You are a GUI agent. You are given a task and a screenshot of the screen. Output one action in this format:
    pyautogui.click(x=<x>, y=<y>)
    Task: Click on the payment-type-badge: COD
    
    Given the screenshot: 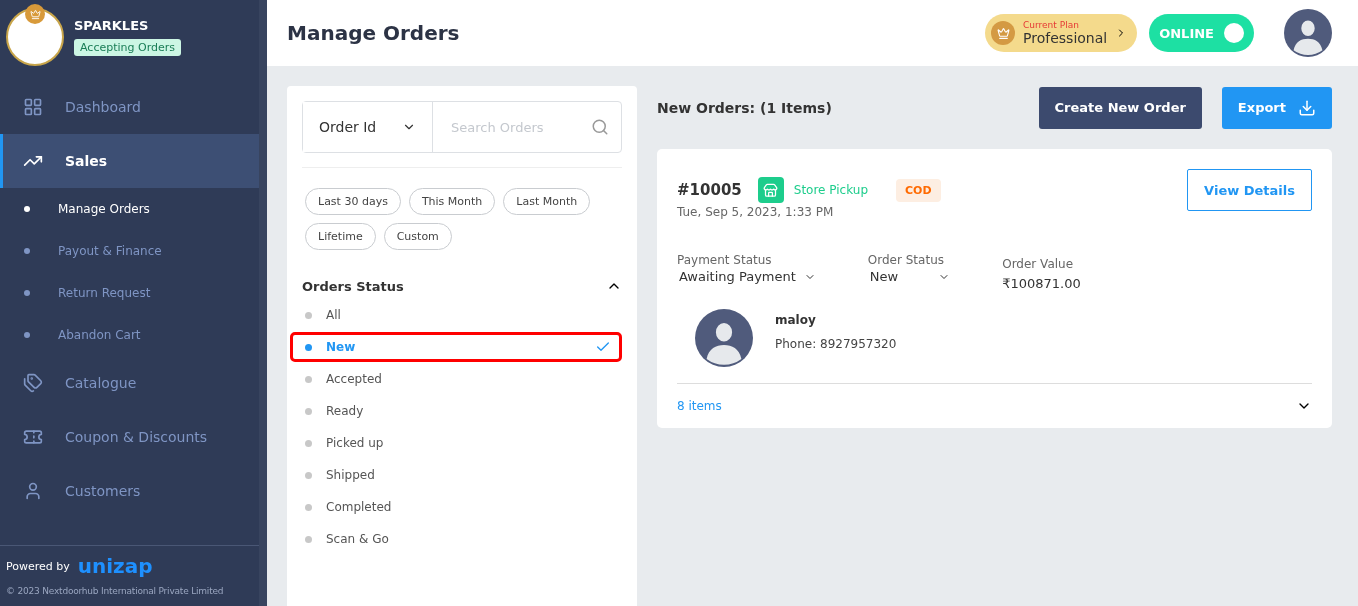 What is the action you would take?
    pyautogui.click(x=918, y=190)
    